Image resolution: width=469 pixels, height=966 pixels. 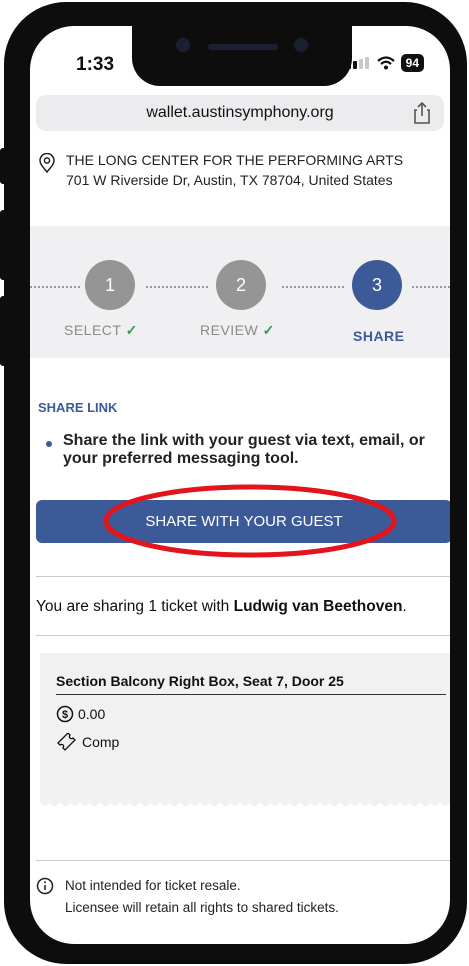 What do you see at coordinates (235, 160) in the screenshot?
I see `venue-name: THE LONG CENTER FOR THE PERFORMING ARTS` at bounding box center [235, 160].